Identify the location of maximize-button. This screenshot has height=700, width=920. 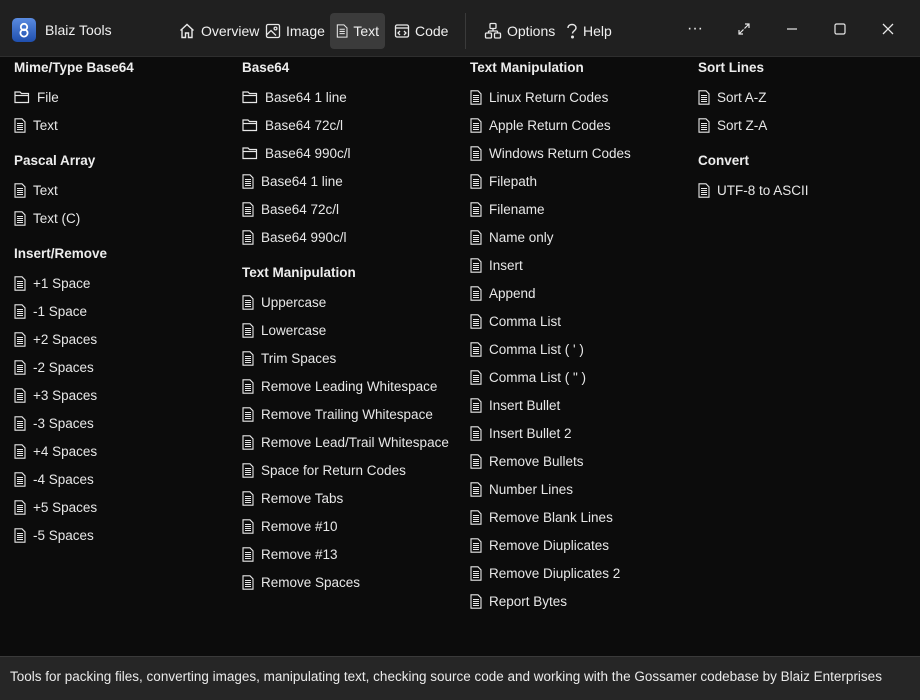
(840, 29).